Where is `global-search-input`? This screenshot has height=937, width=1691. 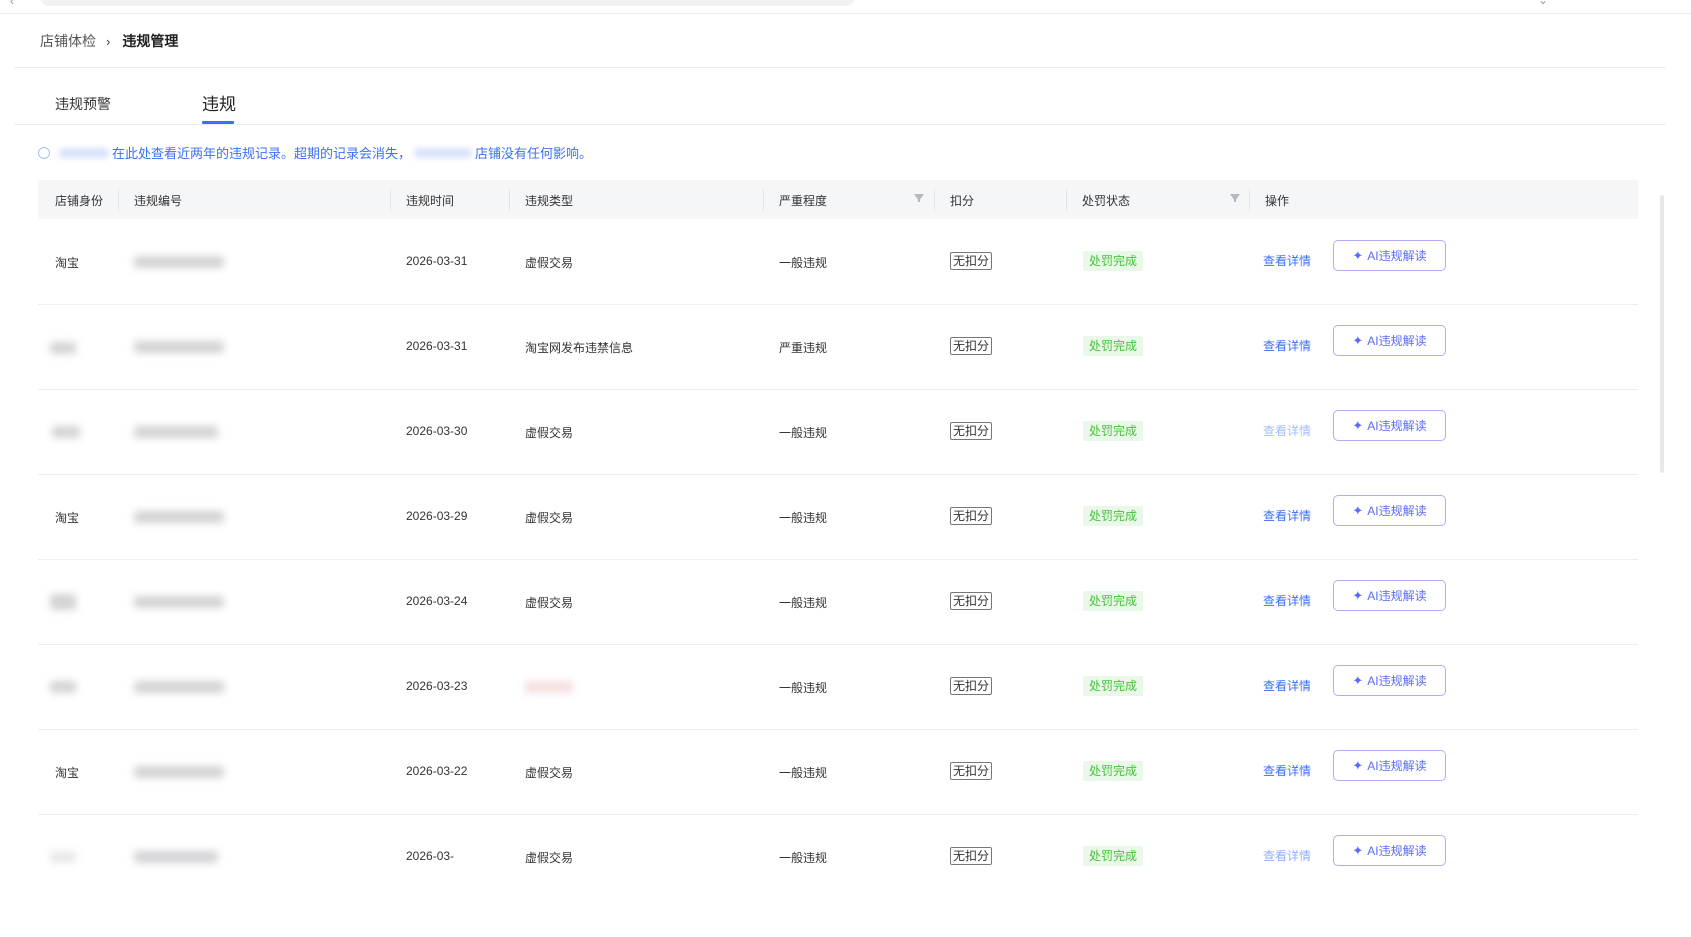
global-search-input is located at coordinates (447, 3).